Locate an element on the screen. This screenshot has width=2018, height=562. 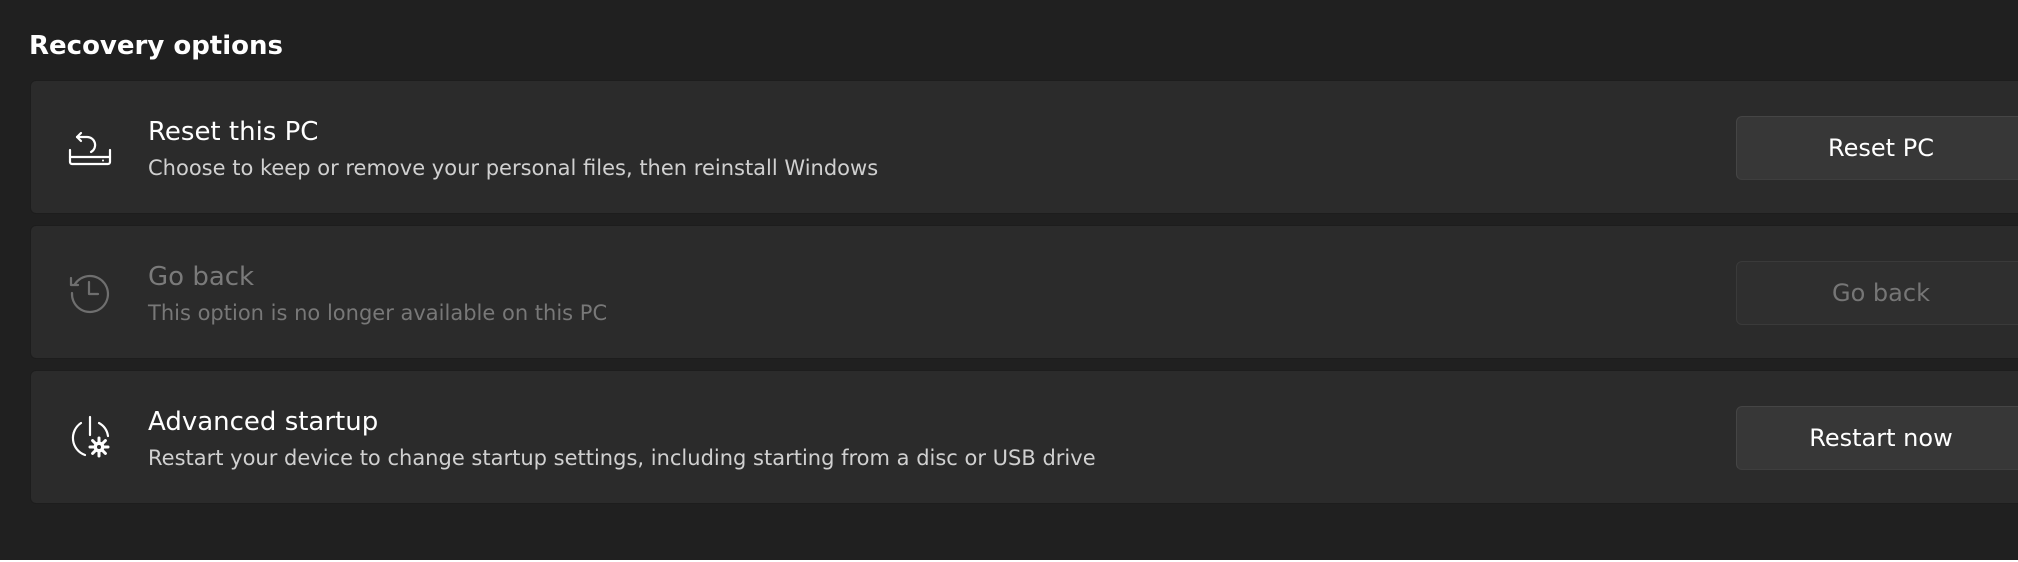
reset-pc-button: Reset PC is located at coordinates (1877, 148).